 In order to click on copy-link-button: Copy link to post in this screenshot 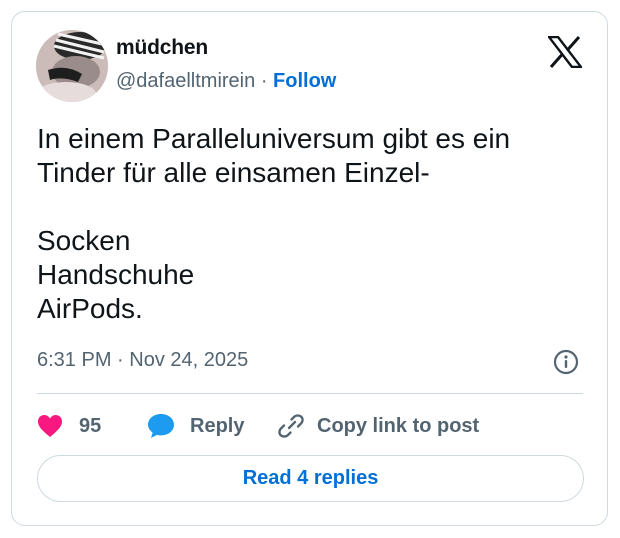, I will do `click(378, 426)`.